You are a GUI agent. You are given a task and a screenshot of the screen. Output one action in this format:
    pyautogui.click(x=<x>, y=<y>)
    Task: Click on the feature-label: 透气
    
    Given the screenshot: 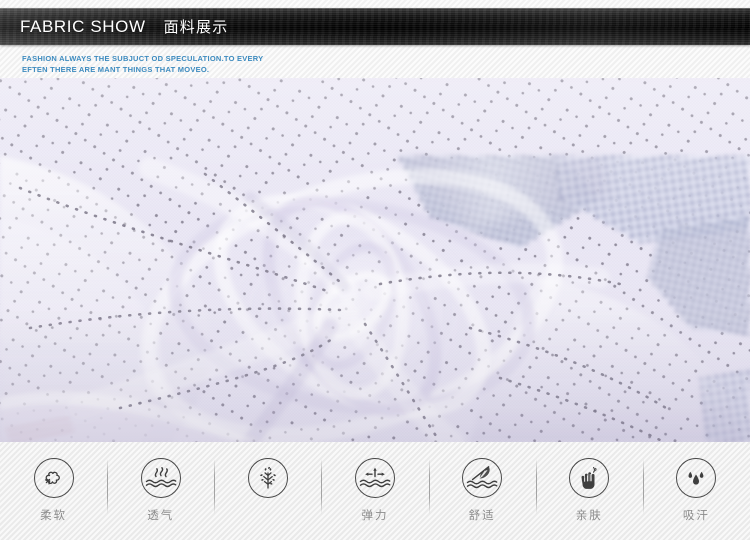 What is the action you would take?
    pyautogui.click(x=161, y=516)
    